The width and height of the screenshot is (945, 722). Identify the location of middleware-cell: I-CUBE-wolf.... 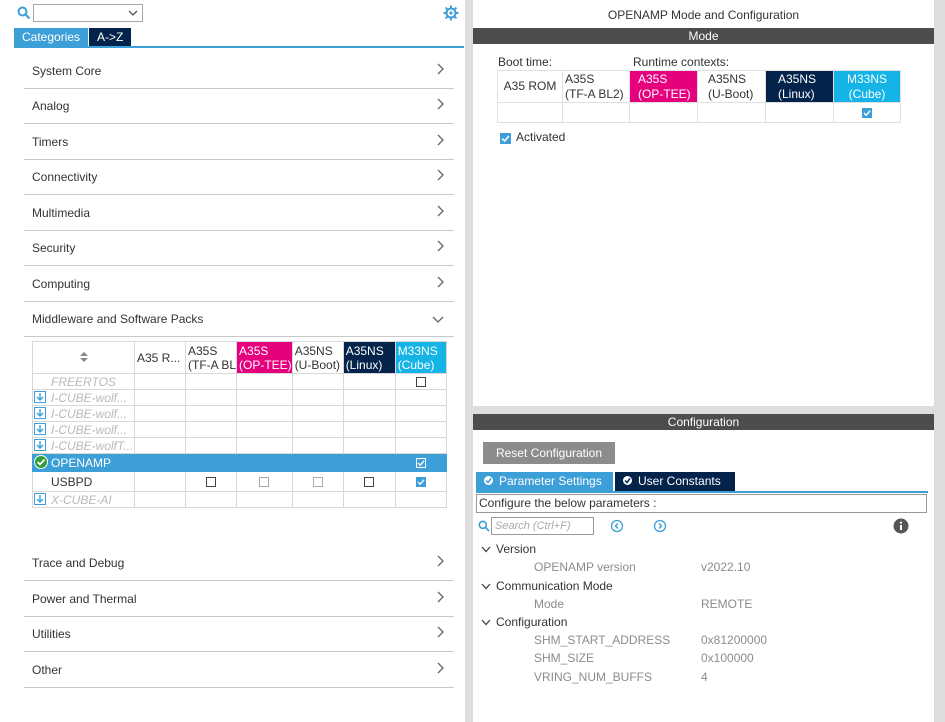
(83, 413).